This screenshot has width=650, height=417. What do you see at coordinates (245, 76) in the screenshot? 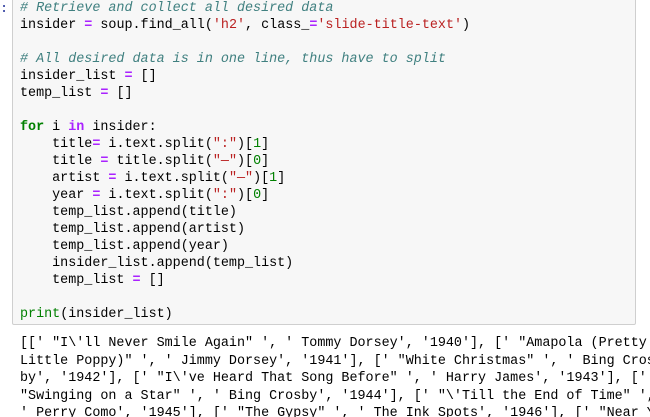
I see `code-line: insider_list = []` at bounding box center [245, 76].